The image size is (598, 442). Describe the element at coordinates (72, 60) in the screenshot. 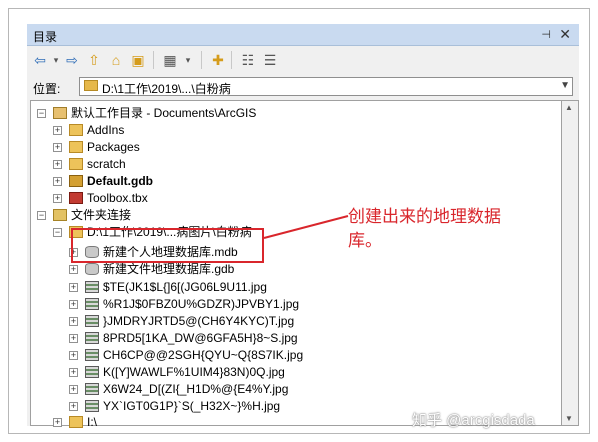

I see `forward-icon: ⇨` at that location.